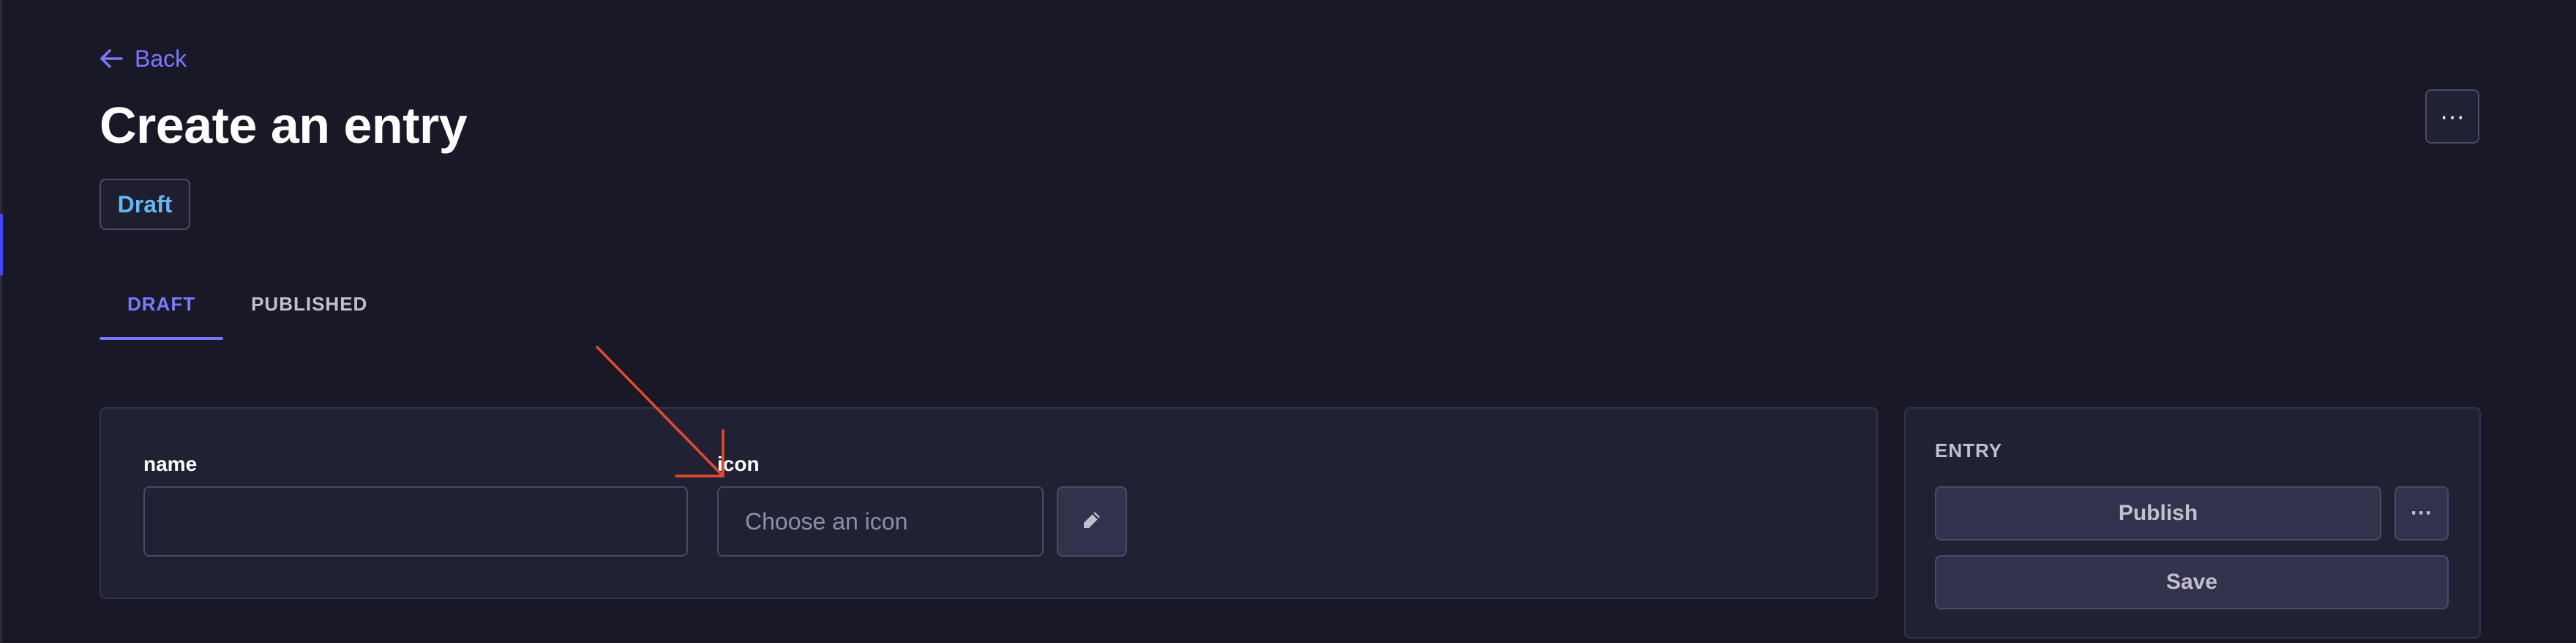  What do you see at coordinates (1969, 450) in the screenshot?
I see `entry-panel-title: ENTRY` at bounding box center [1969, 450].